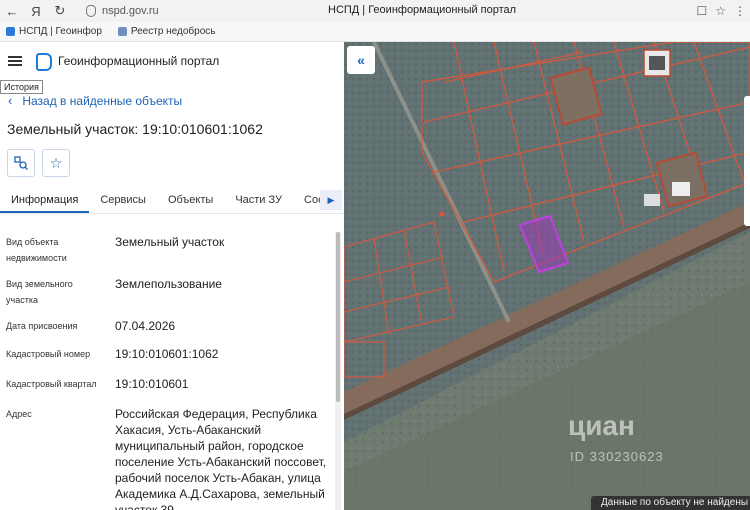  I want to click on reload-icon: ↻, so click(60, 11).